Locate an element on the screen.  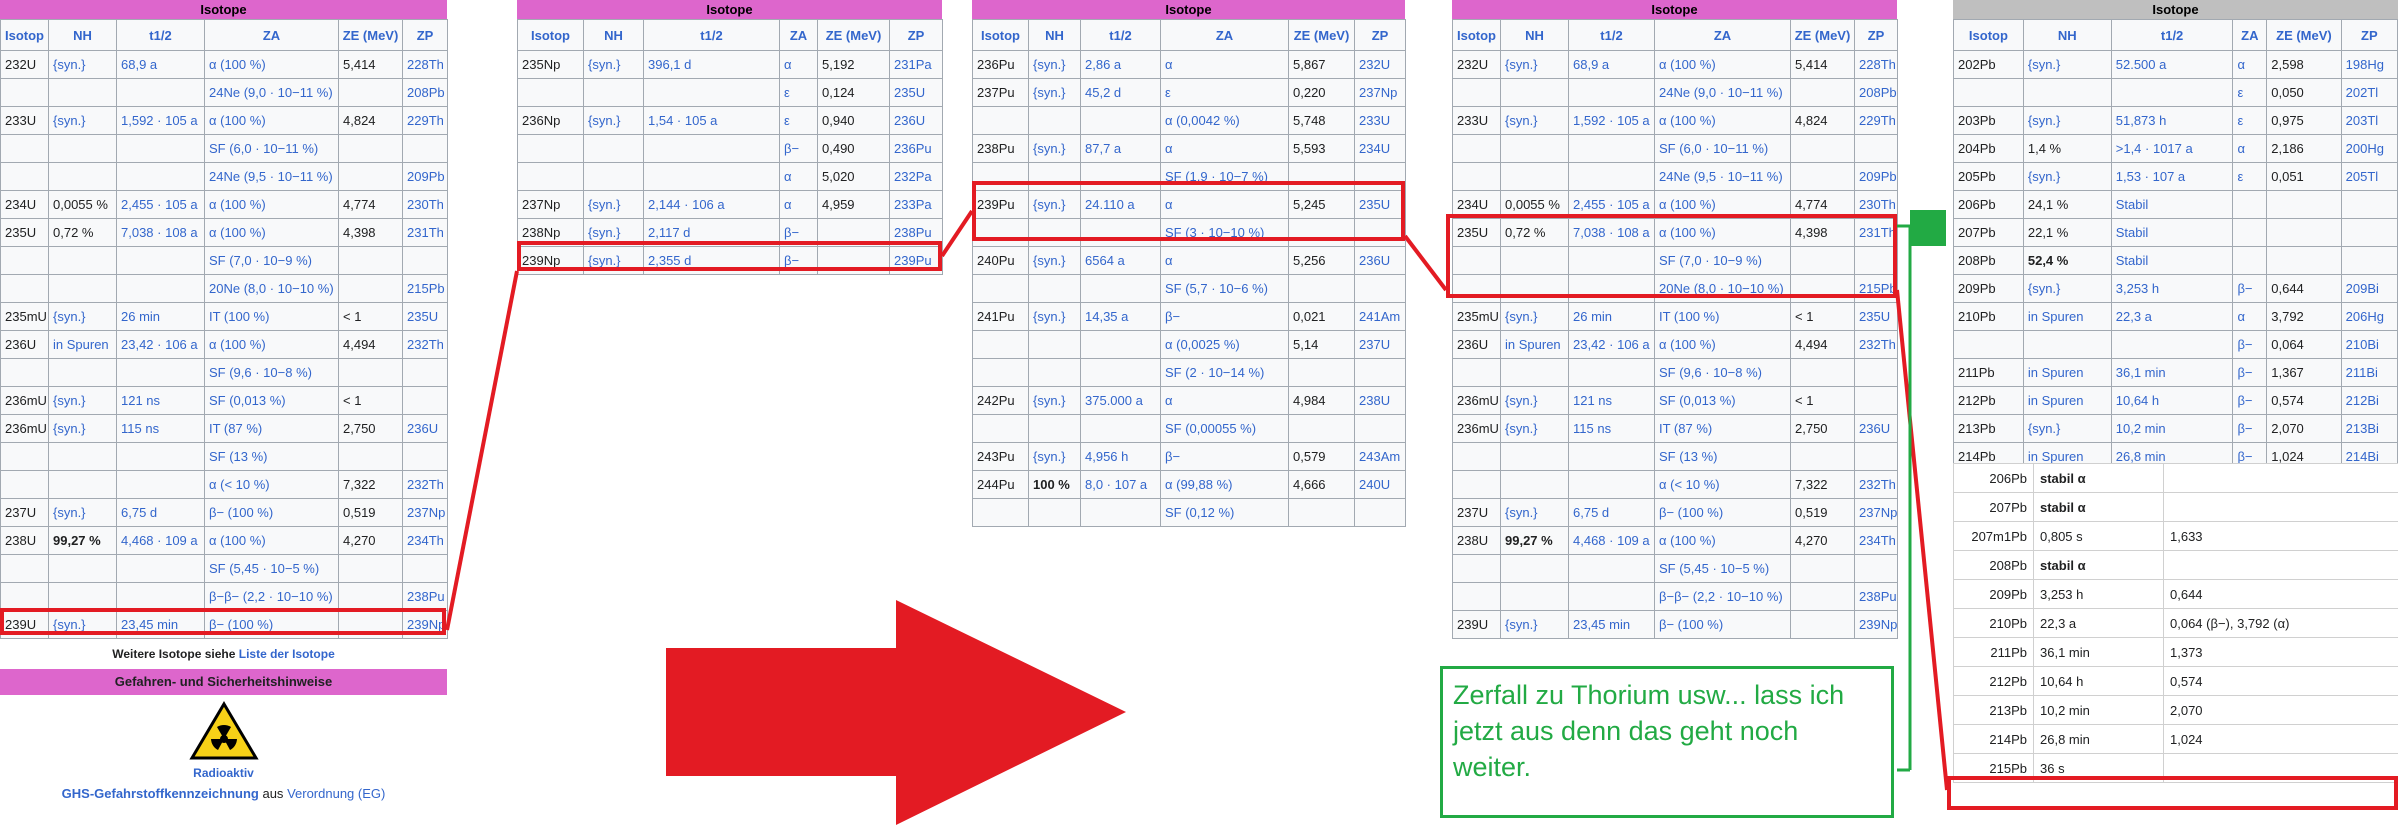
green-marker is located at coordinates (1928, 228).